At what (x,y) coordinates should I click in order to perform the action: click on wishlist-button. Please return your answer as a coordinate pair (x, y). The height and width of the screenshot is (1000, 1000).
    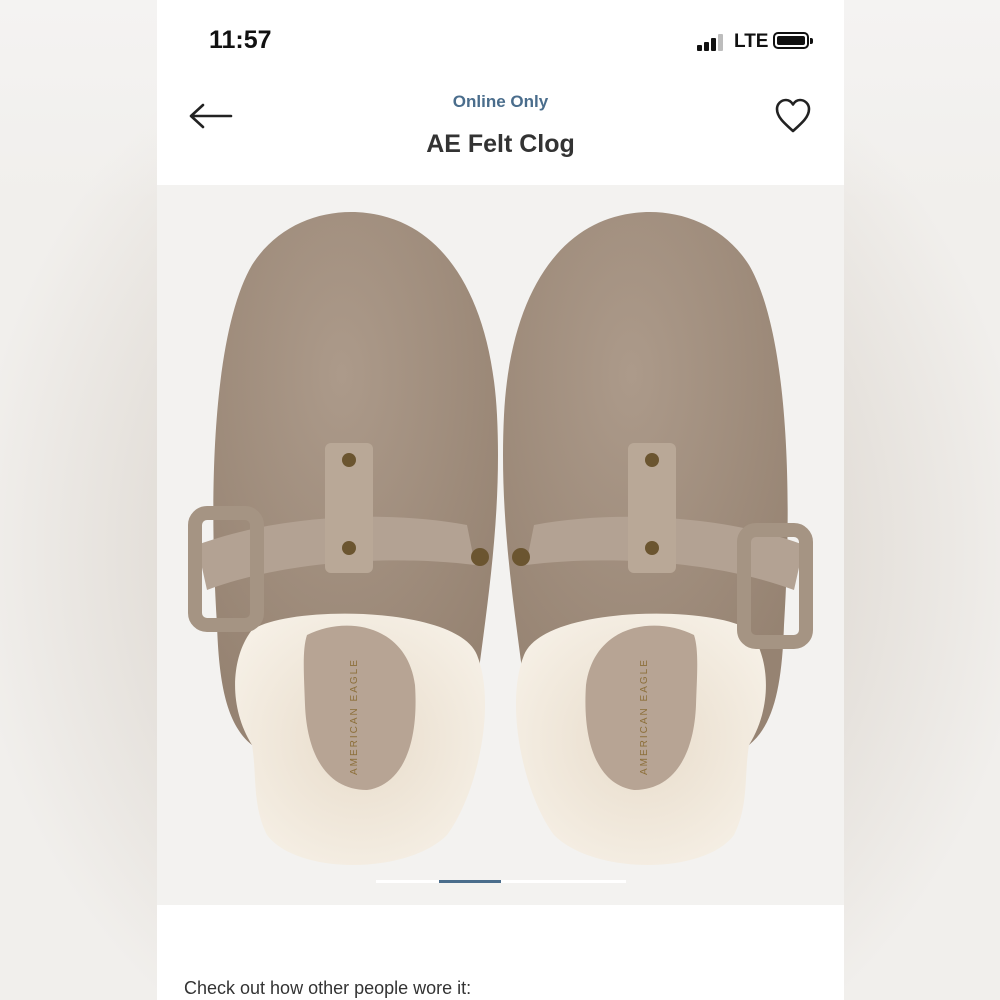
    Looking at the image, I should click on (793, 116).